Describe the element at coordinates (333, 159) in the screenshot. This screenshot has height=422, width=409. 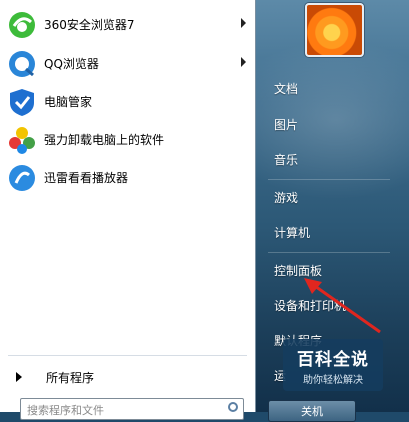
I see `right-item-music: 音乐` at that location.